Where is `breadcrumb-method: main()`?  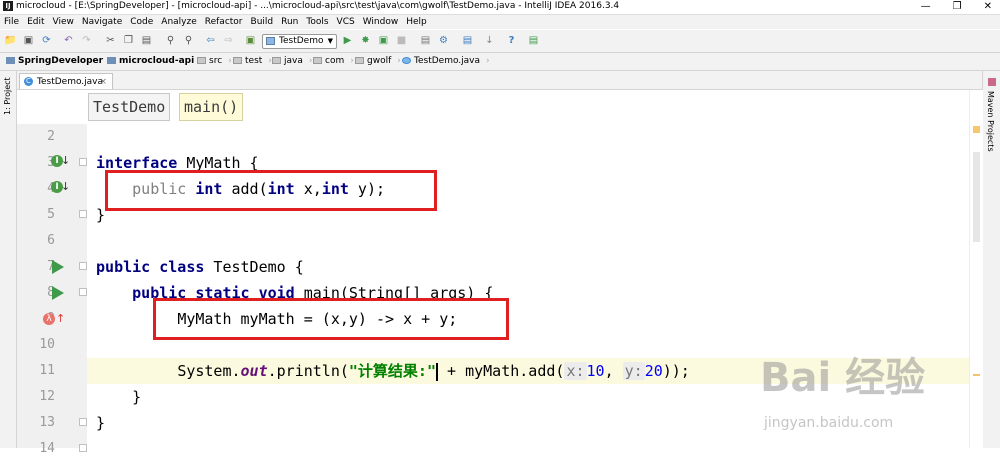
breadcrumb-method: main() is located at coordinates (211, 107).